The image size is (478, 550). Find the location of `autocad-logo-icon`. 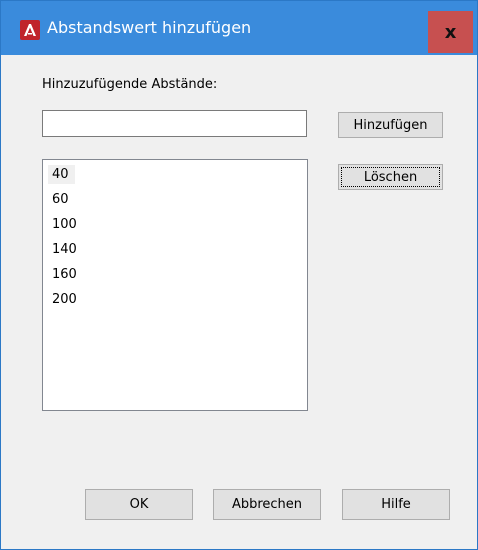

autocad-logo-icon is located at coordinates (30, 30).